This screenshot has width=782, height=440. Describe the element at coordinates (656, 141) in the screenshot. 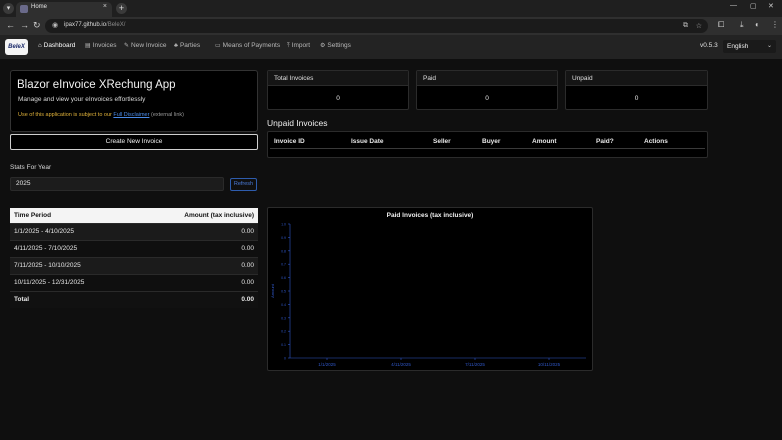

I see `col-actions: Actions` at that location.